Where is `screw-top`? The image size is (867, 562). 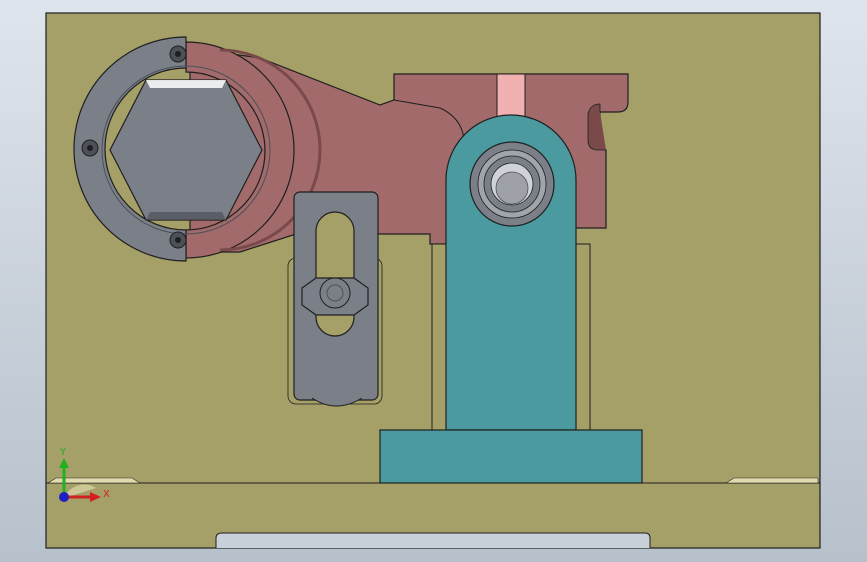 screw-top is located at coordinates (178, 54).